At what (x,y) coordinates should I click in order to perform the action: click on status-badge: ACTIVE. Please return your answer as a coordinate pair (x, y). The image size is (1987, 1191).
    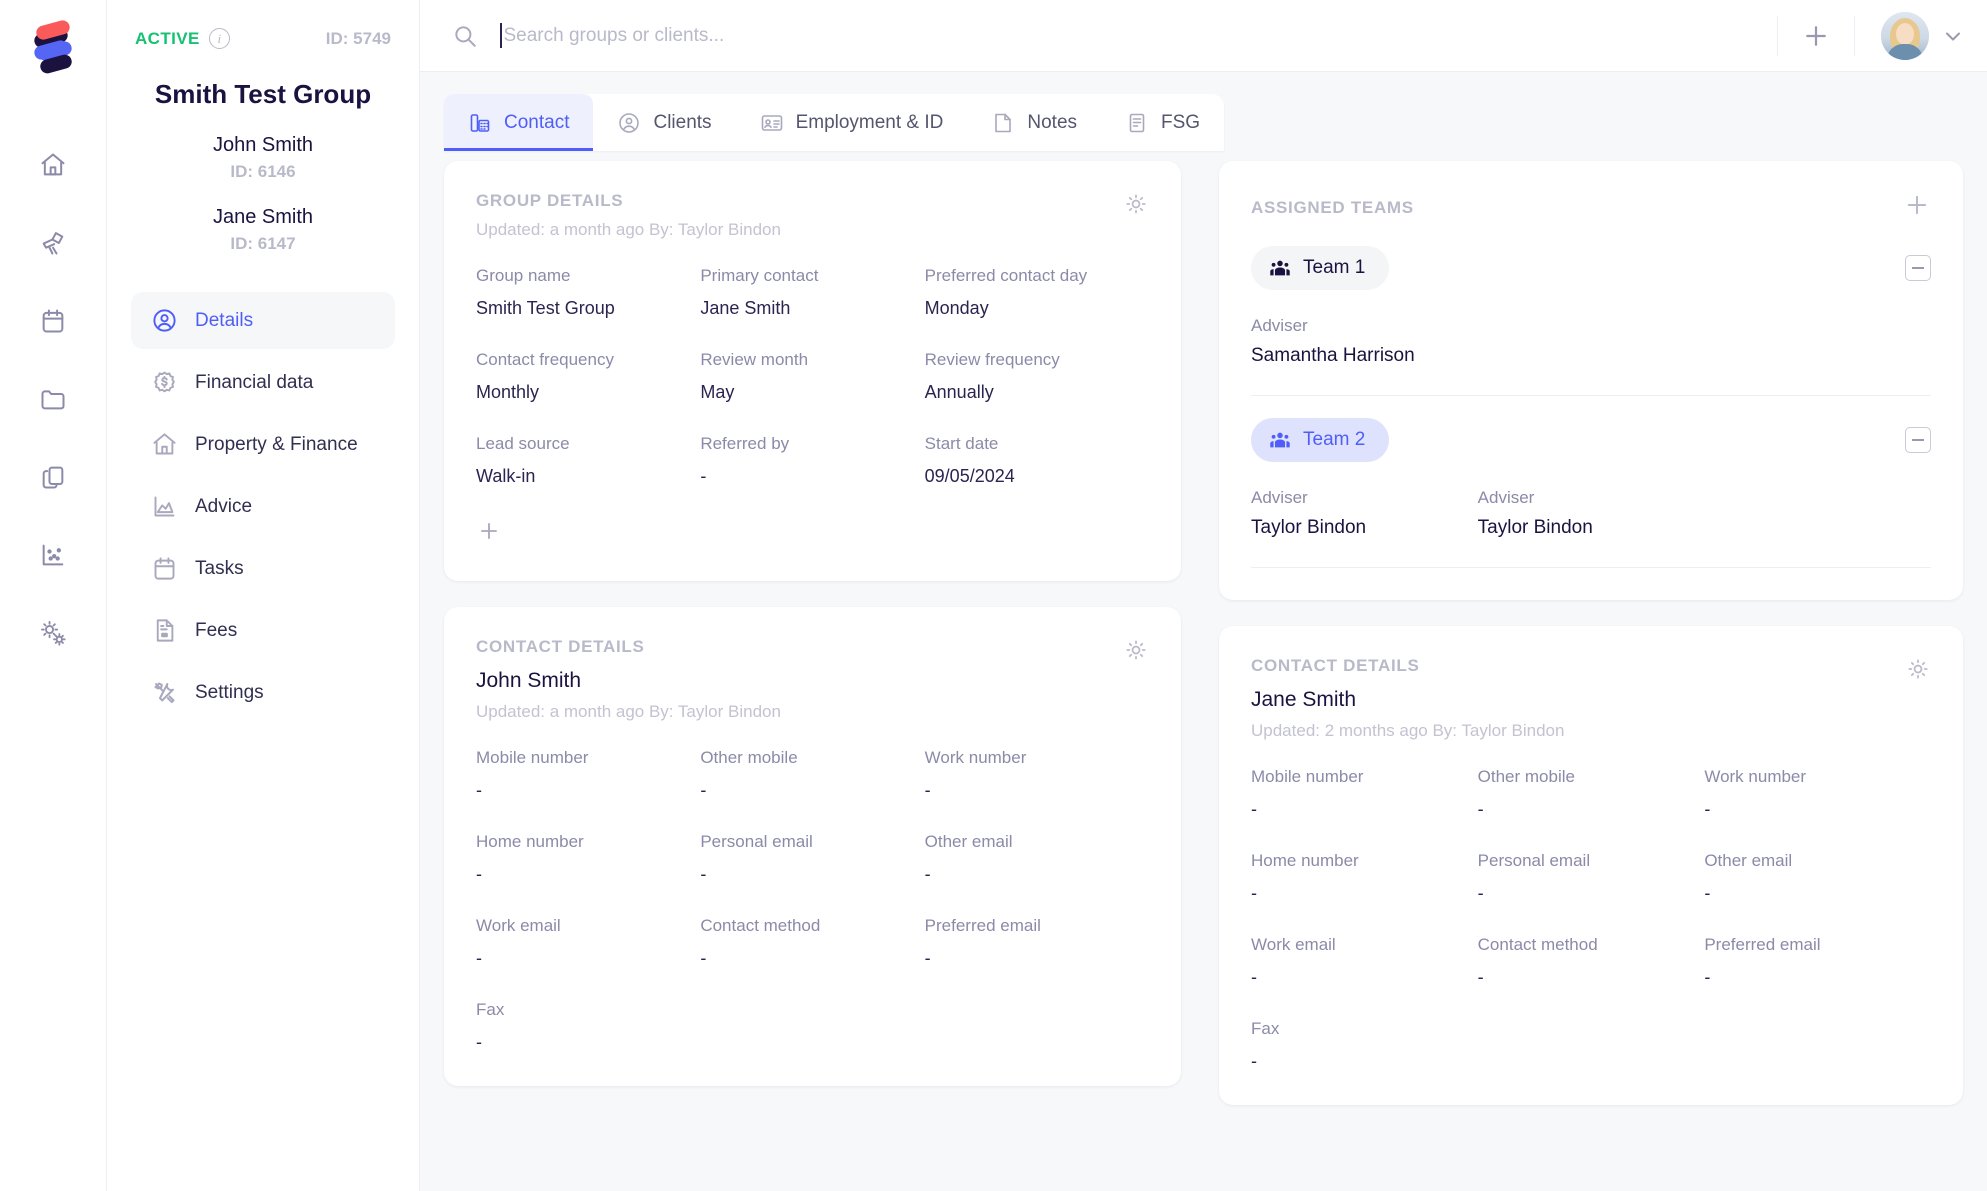
    Looking at the image, I should click on (167, 38).